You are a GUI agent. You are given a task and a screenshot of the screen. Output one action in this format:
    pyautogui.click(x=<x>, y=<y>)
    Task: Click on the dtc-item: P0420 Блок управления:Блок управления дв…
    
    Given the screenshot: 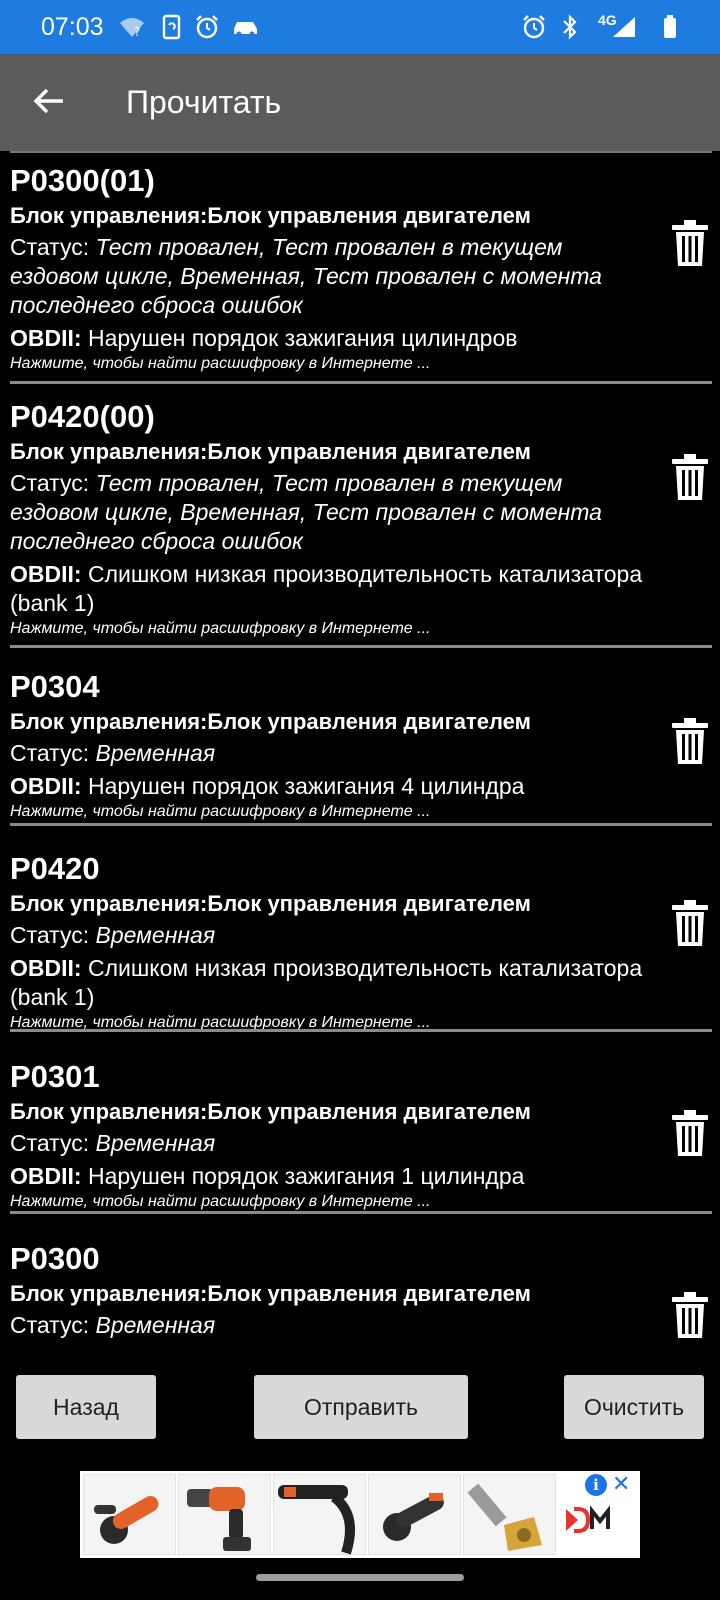 What is the action you would take?
    pyautogui.click(x=360, y=946)
    